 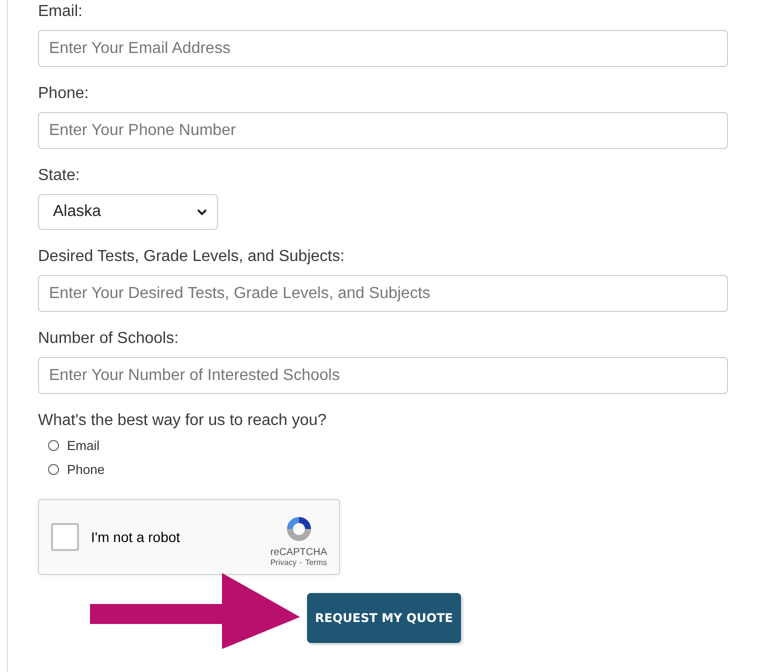 I want to click on input-field: Enter Your Email Address, so click(x=383, y=48).